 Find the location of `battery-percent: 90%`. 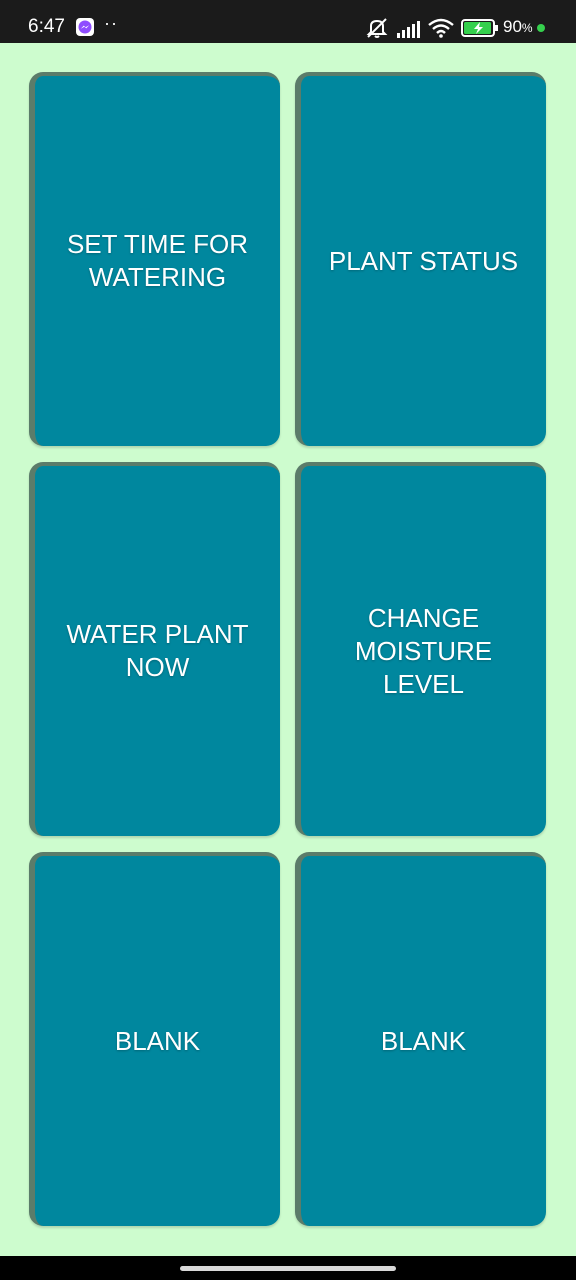

battery-percent: 90% is located at coordinates (518, 26).